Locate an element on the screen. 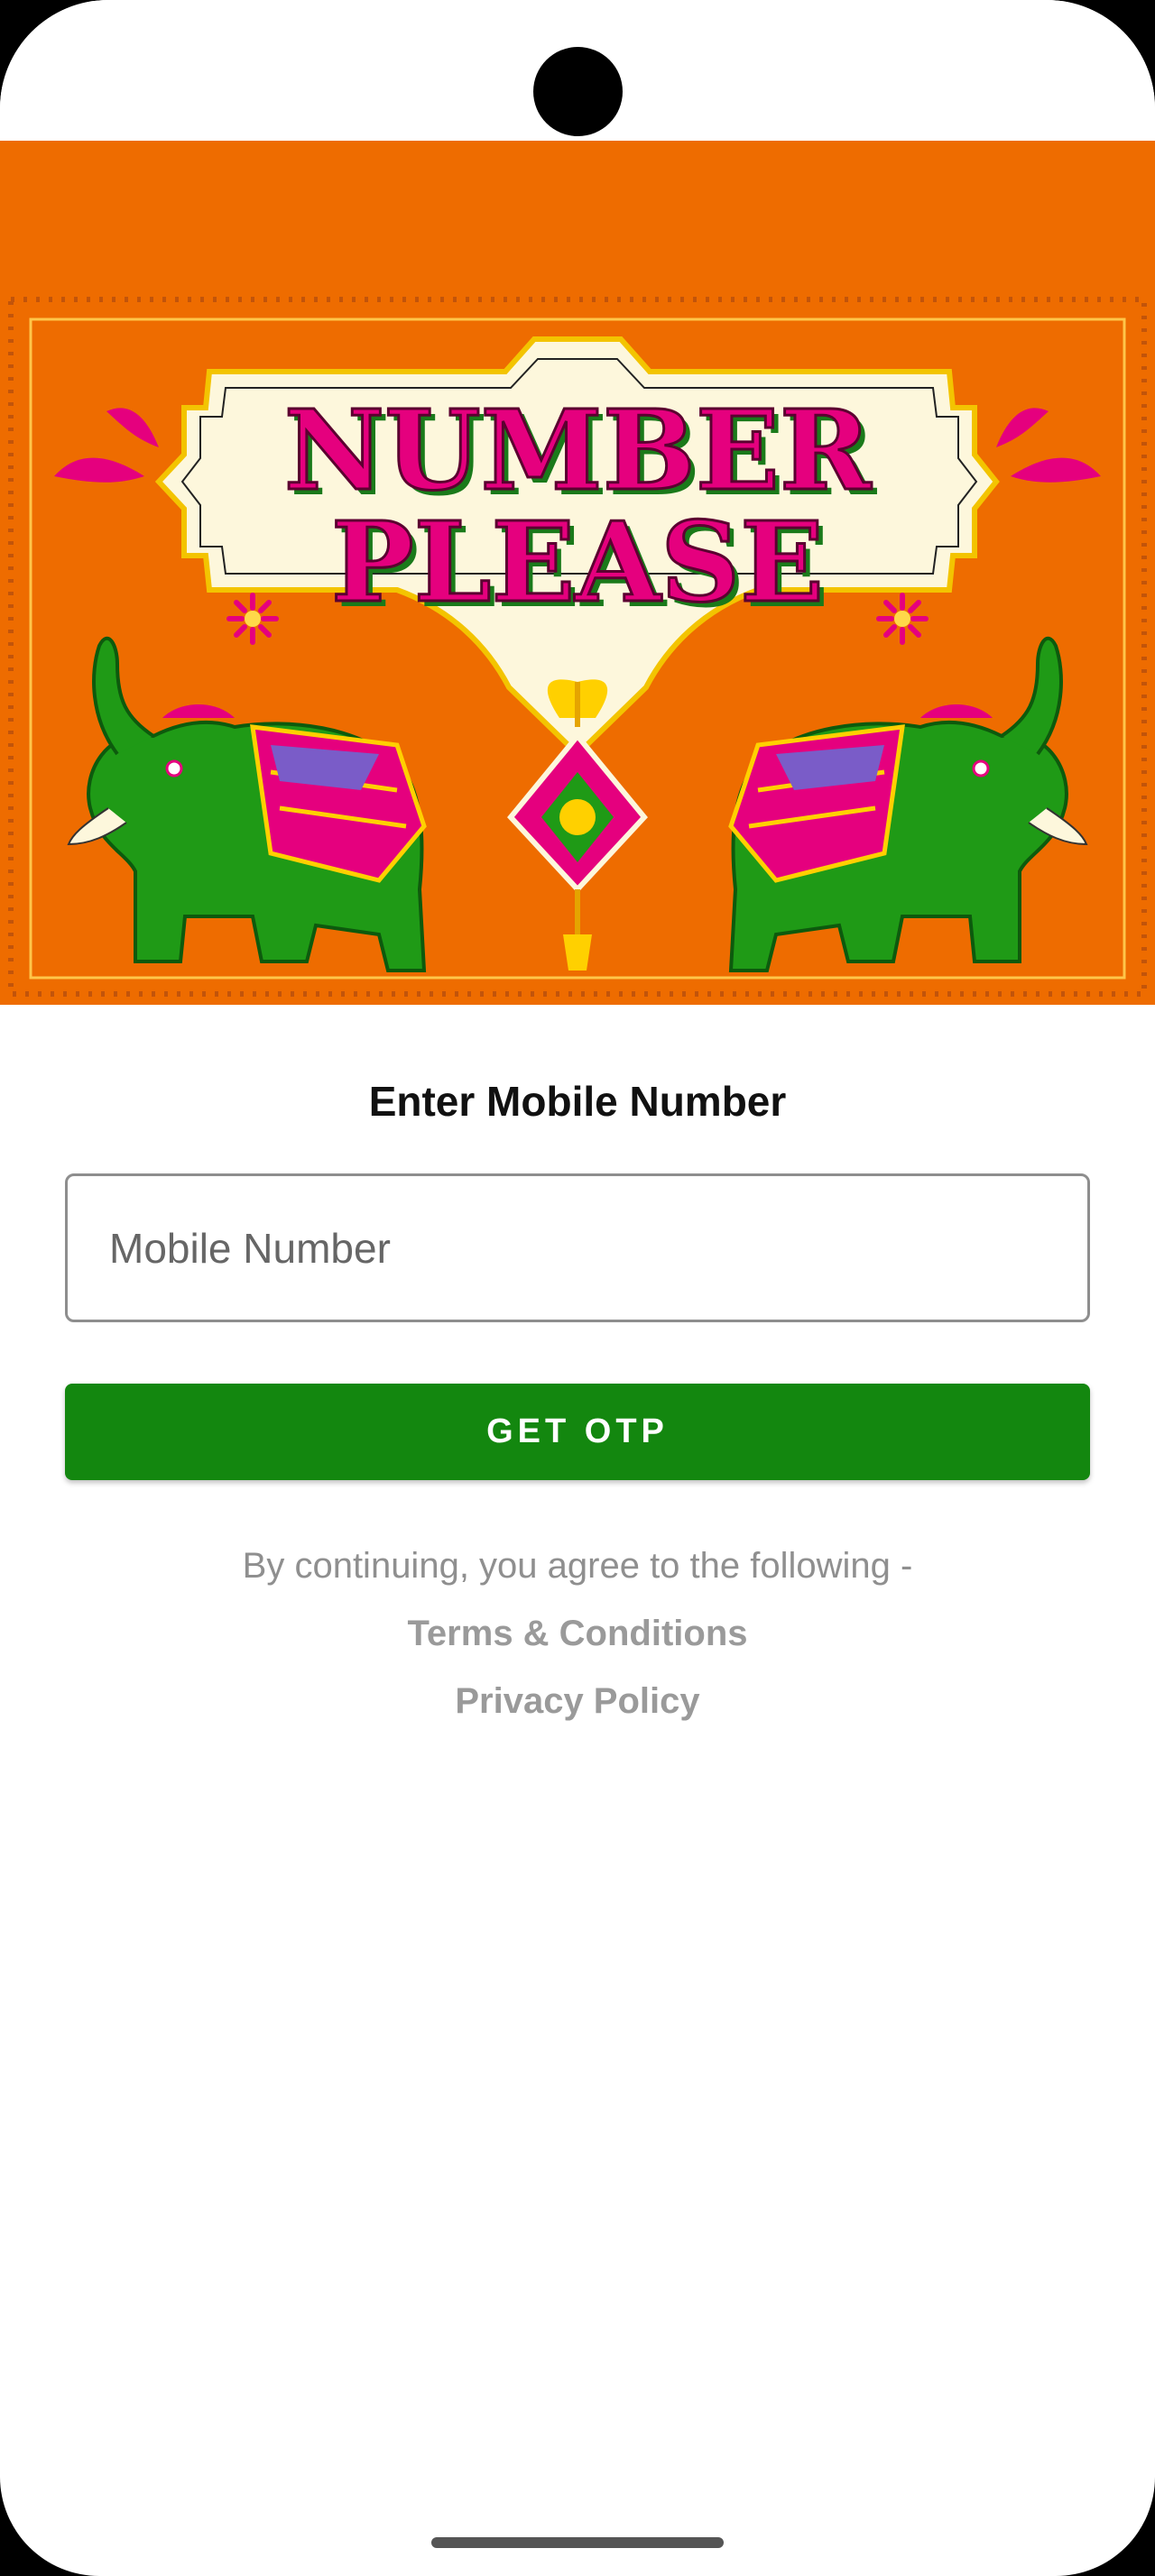  page-title: Enter Mobile Number is located at coordinates (577, 1101).